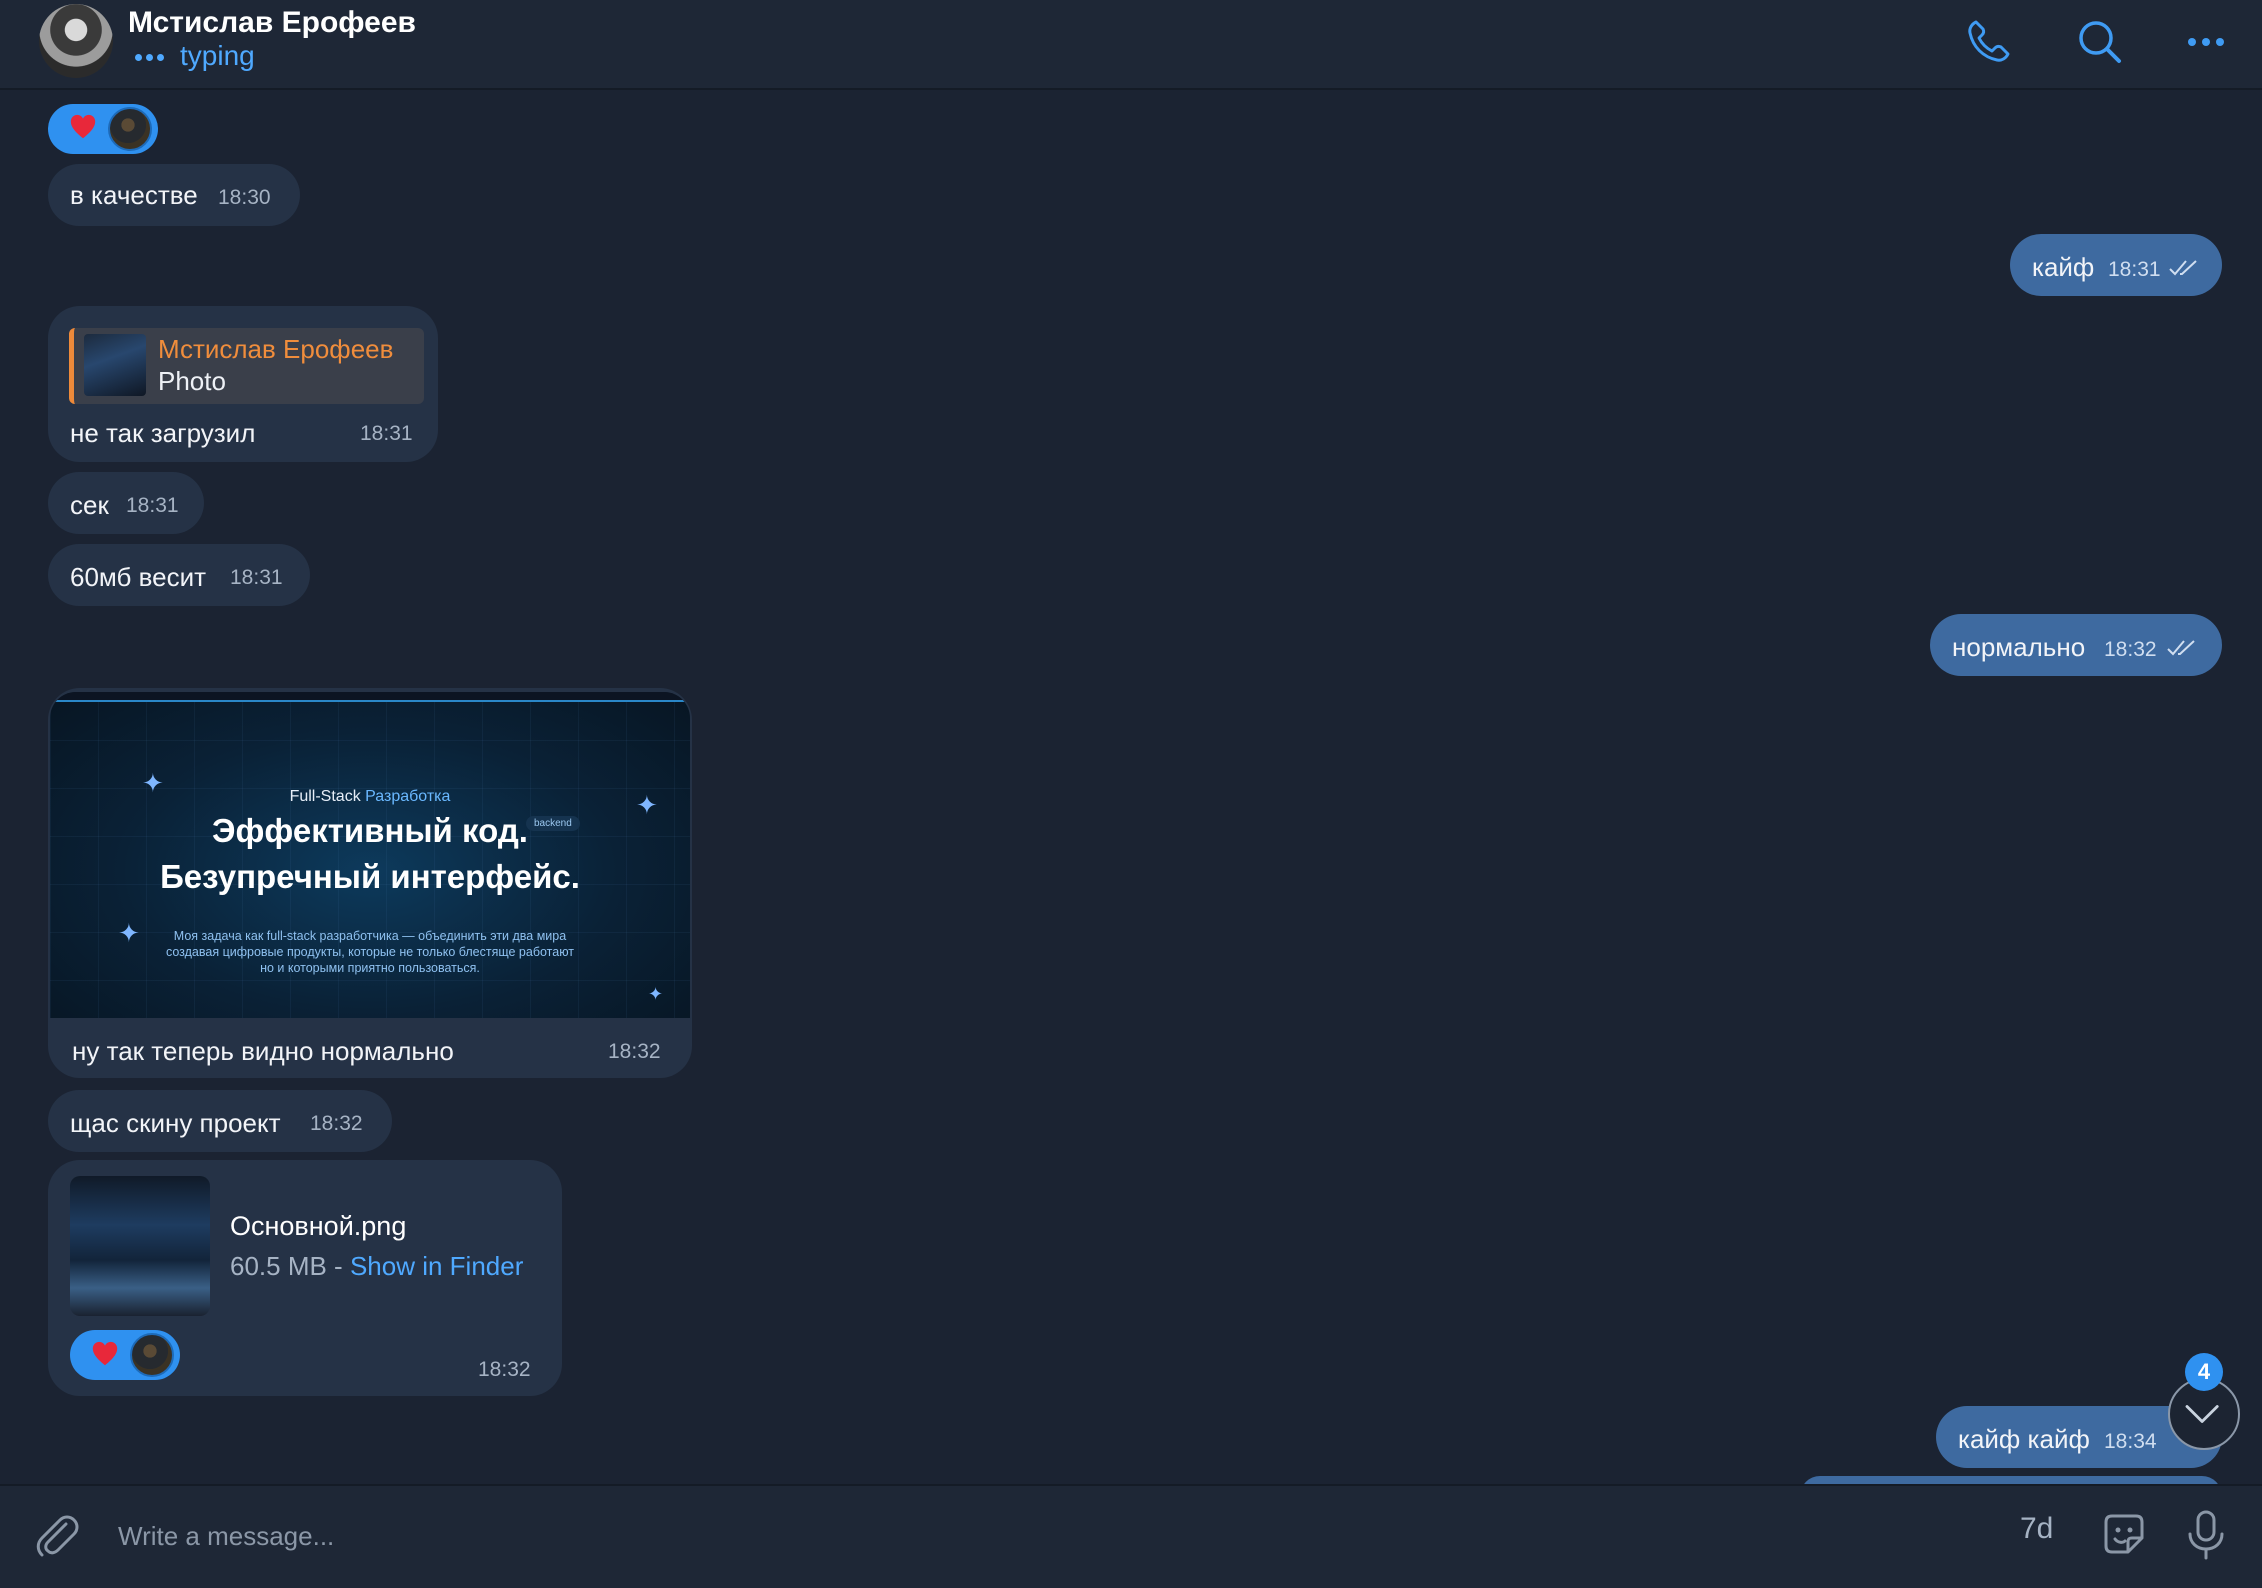 This screenshot has height=1588, width=2262. Describe the element at coordinates (2036, 1529) in the screenshot. I see `self-destruct-timer: 7d` at that location.